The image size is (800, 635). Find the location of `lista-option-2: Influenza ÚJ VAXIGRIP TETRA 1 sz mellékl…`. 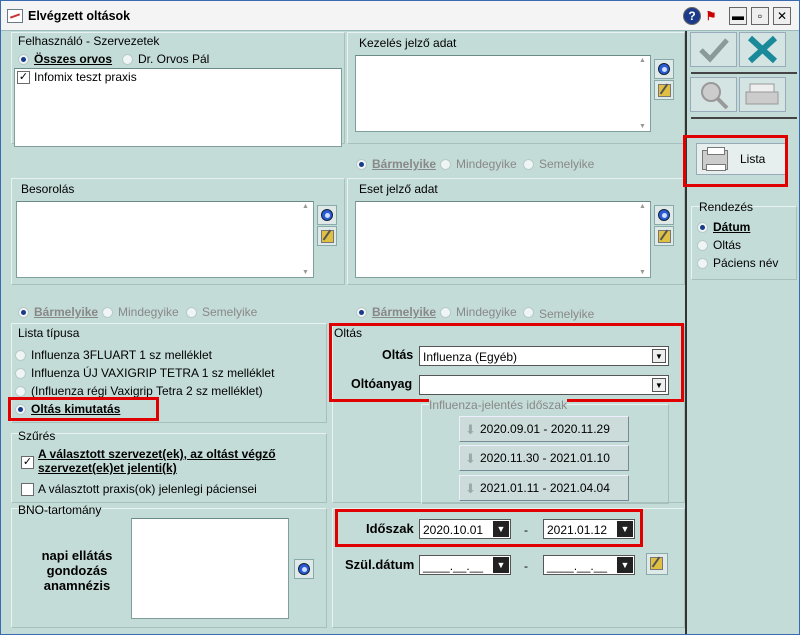

lista-option-2: Influenza ÚJ VAXIGRIP TETRA 1 sz mellékl… is located at coordinates (153, 373).